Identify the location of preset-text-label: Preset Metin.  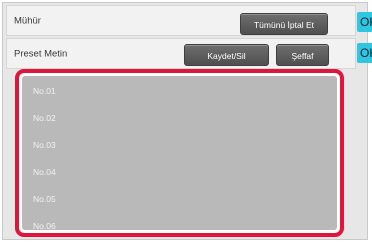
(41, 53).